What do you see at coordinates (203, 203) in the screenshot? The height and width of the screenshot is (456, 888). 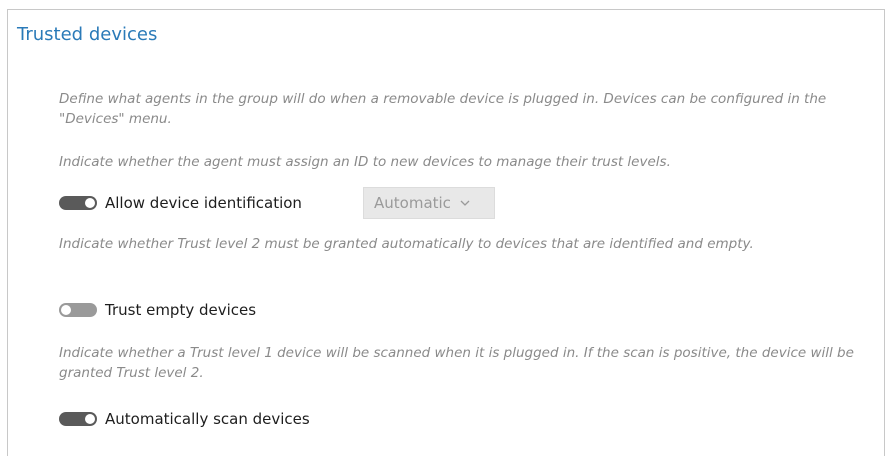 I see `allow-device-identification-label: Allow device identification` at bounding box center [203, 203].